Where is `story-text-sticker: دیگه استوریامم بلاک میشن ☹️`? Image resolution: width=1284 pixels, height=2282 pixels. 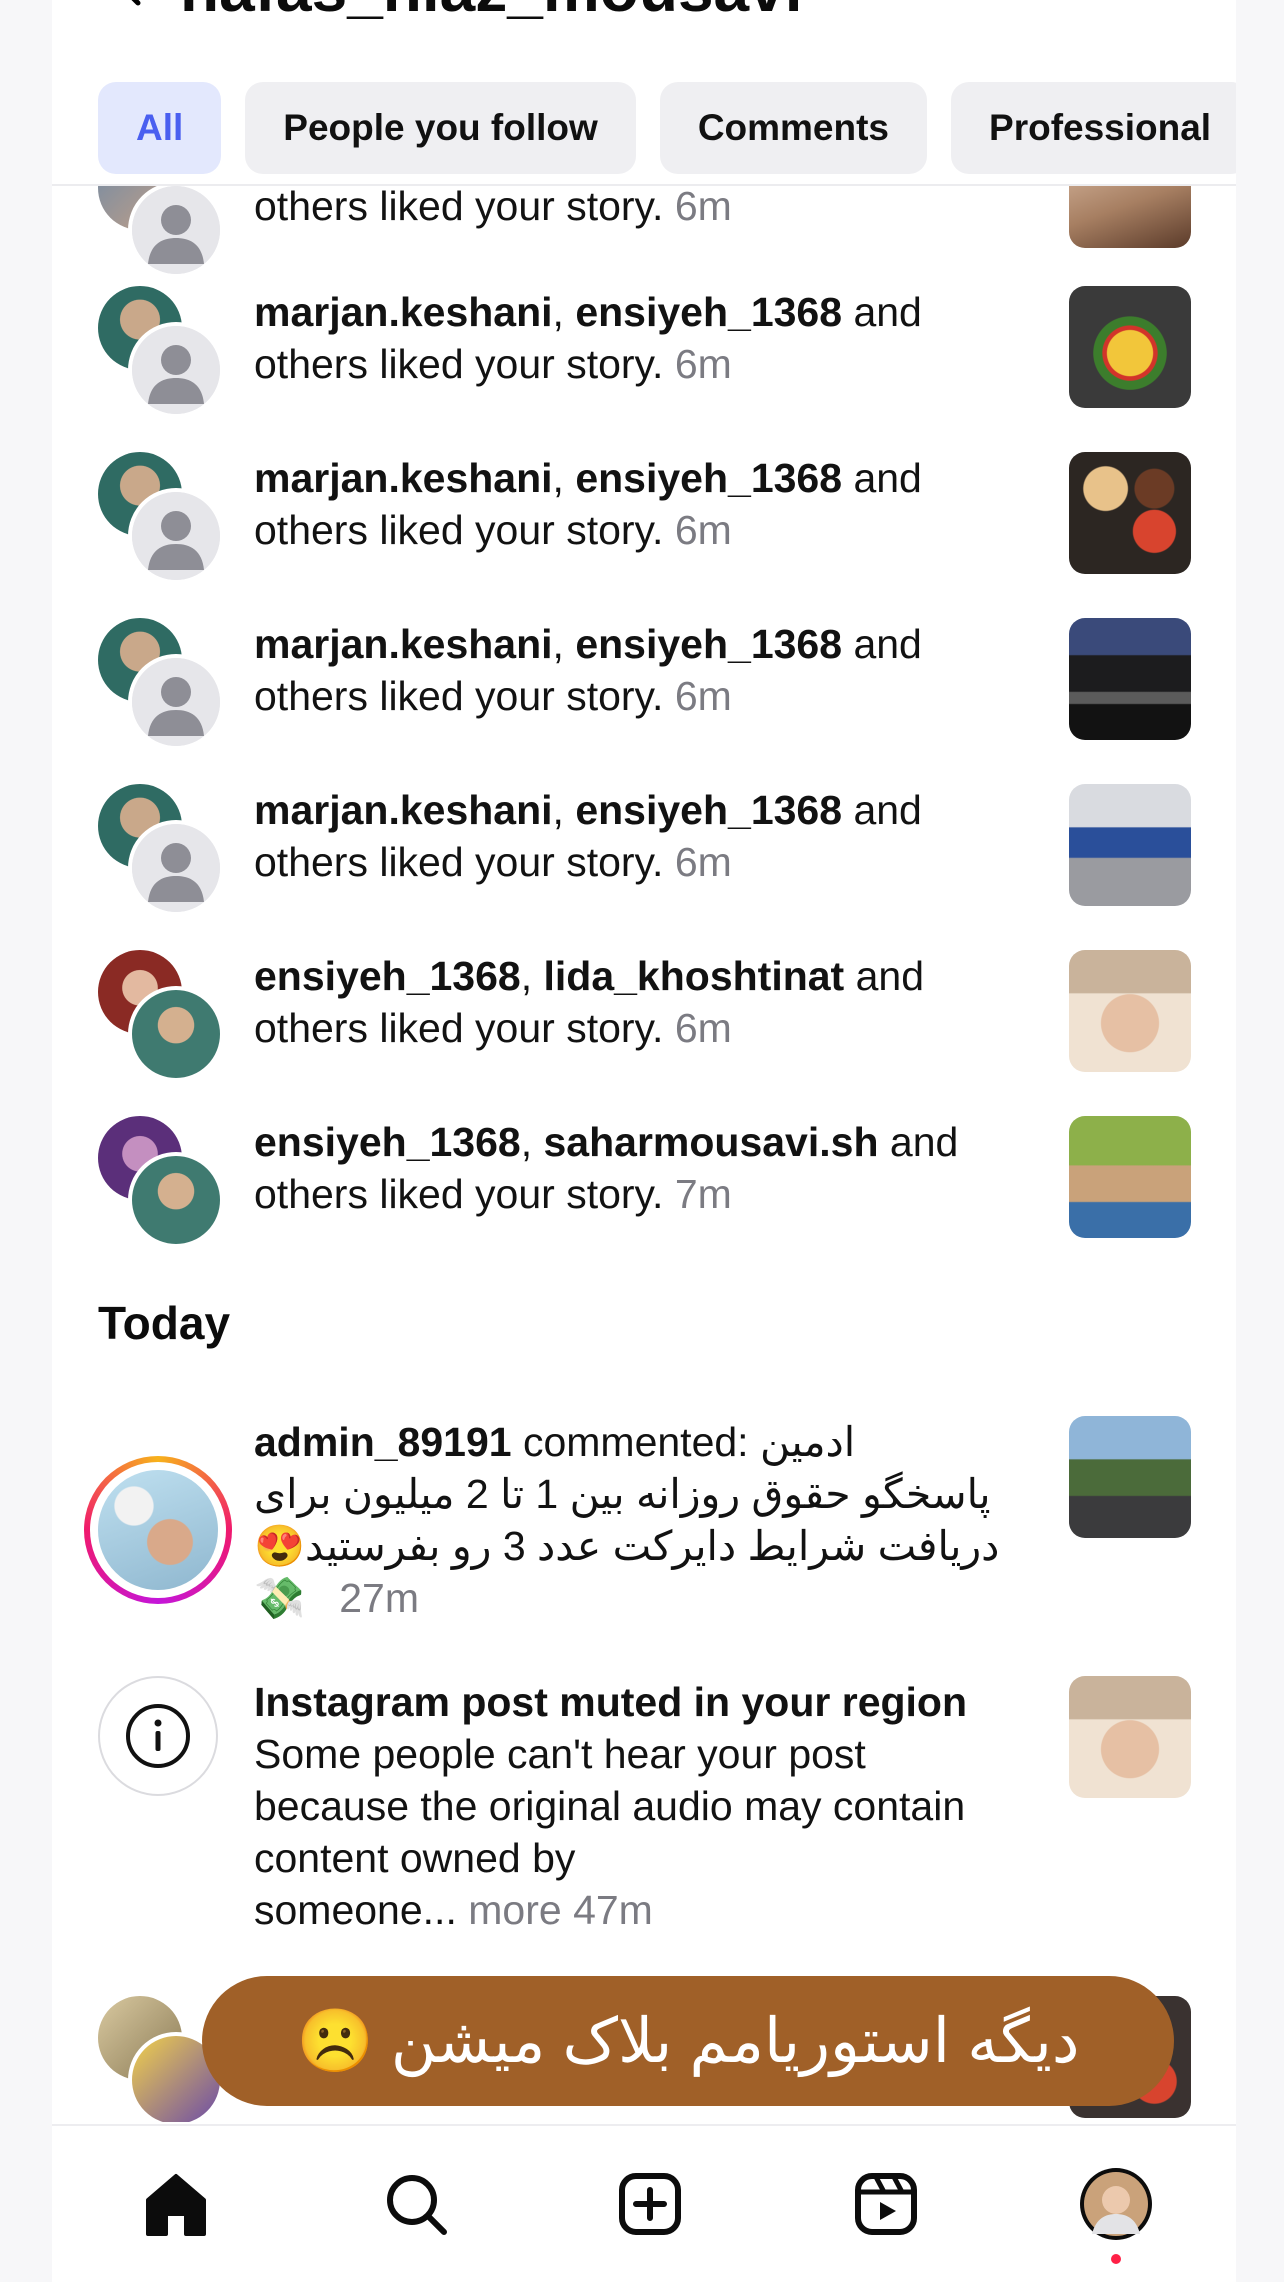 story-text-sticker: دیگه استوریامم بلاک میشن ☹️ is located at coordinates (688, 2041).